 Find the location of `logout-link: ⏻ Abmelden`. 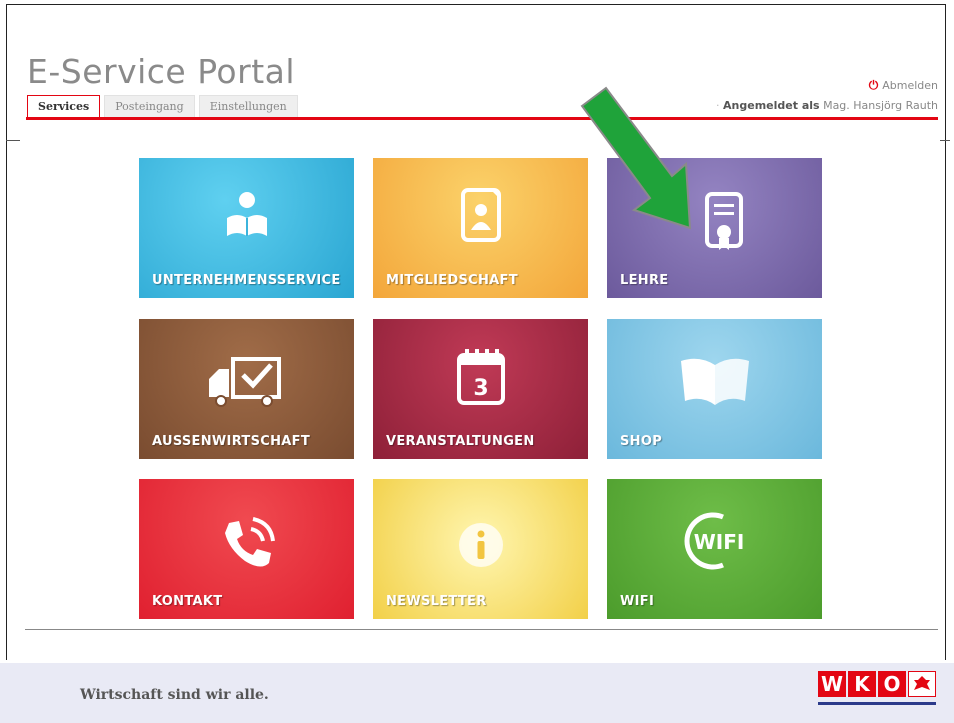

logout-link: ⏻ Abmelden is located at coordinates (903, 85).